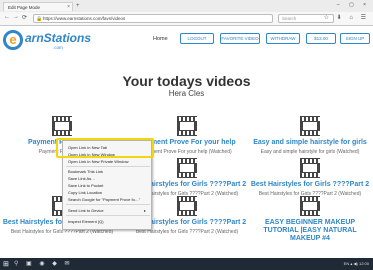  What do you see at coordinates (105, 148) in the screenshot?
I see `highlight-annotation` at bounding box center [105, 148].